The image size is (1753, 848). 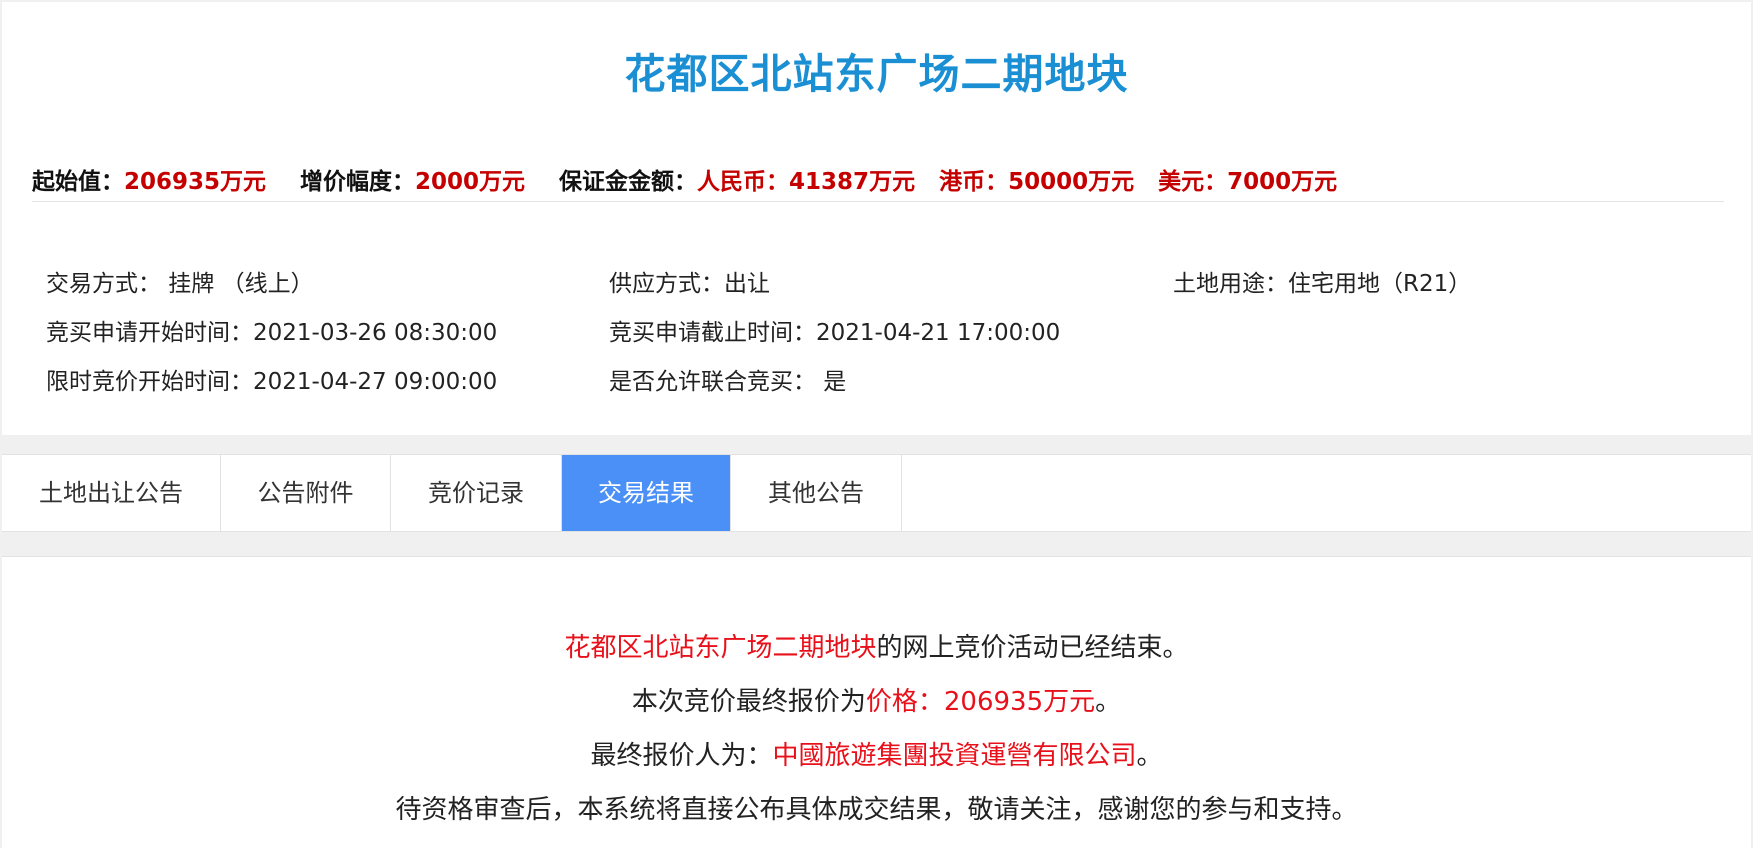 I want to click on result-line-2-text: 本次竞价最终报价为, so click(x=748, y=702).